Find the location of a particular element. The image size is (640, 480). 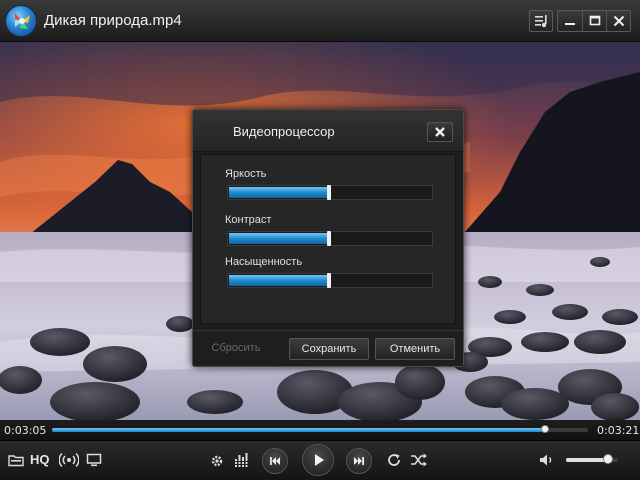

equalizer-button is located at coordinates (242, 462).